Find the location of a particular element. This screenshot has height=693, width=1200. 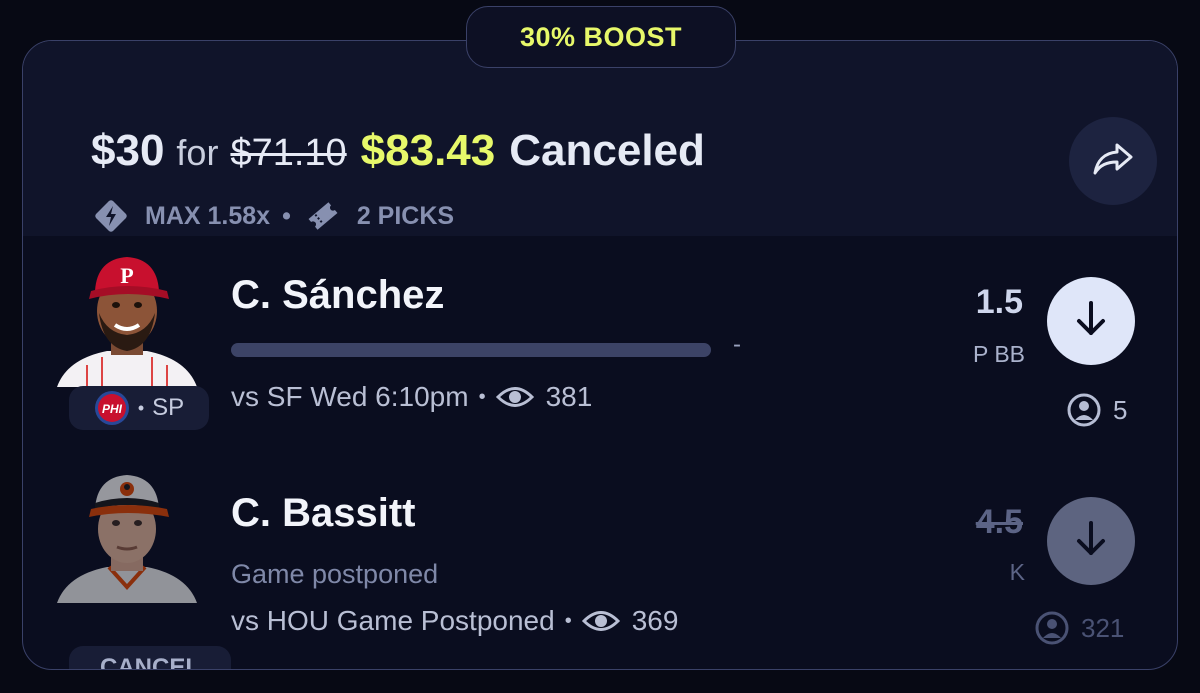

entry-status: Canceled is located at coordinates (607, 150).